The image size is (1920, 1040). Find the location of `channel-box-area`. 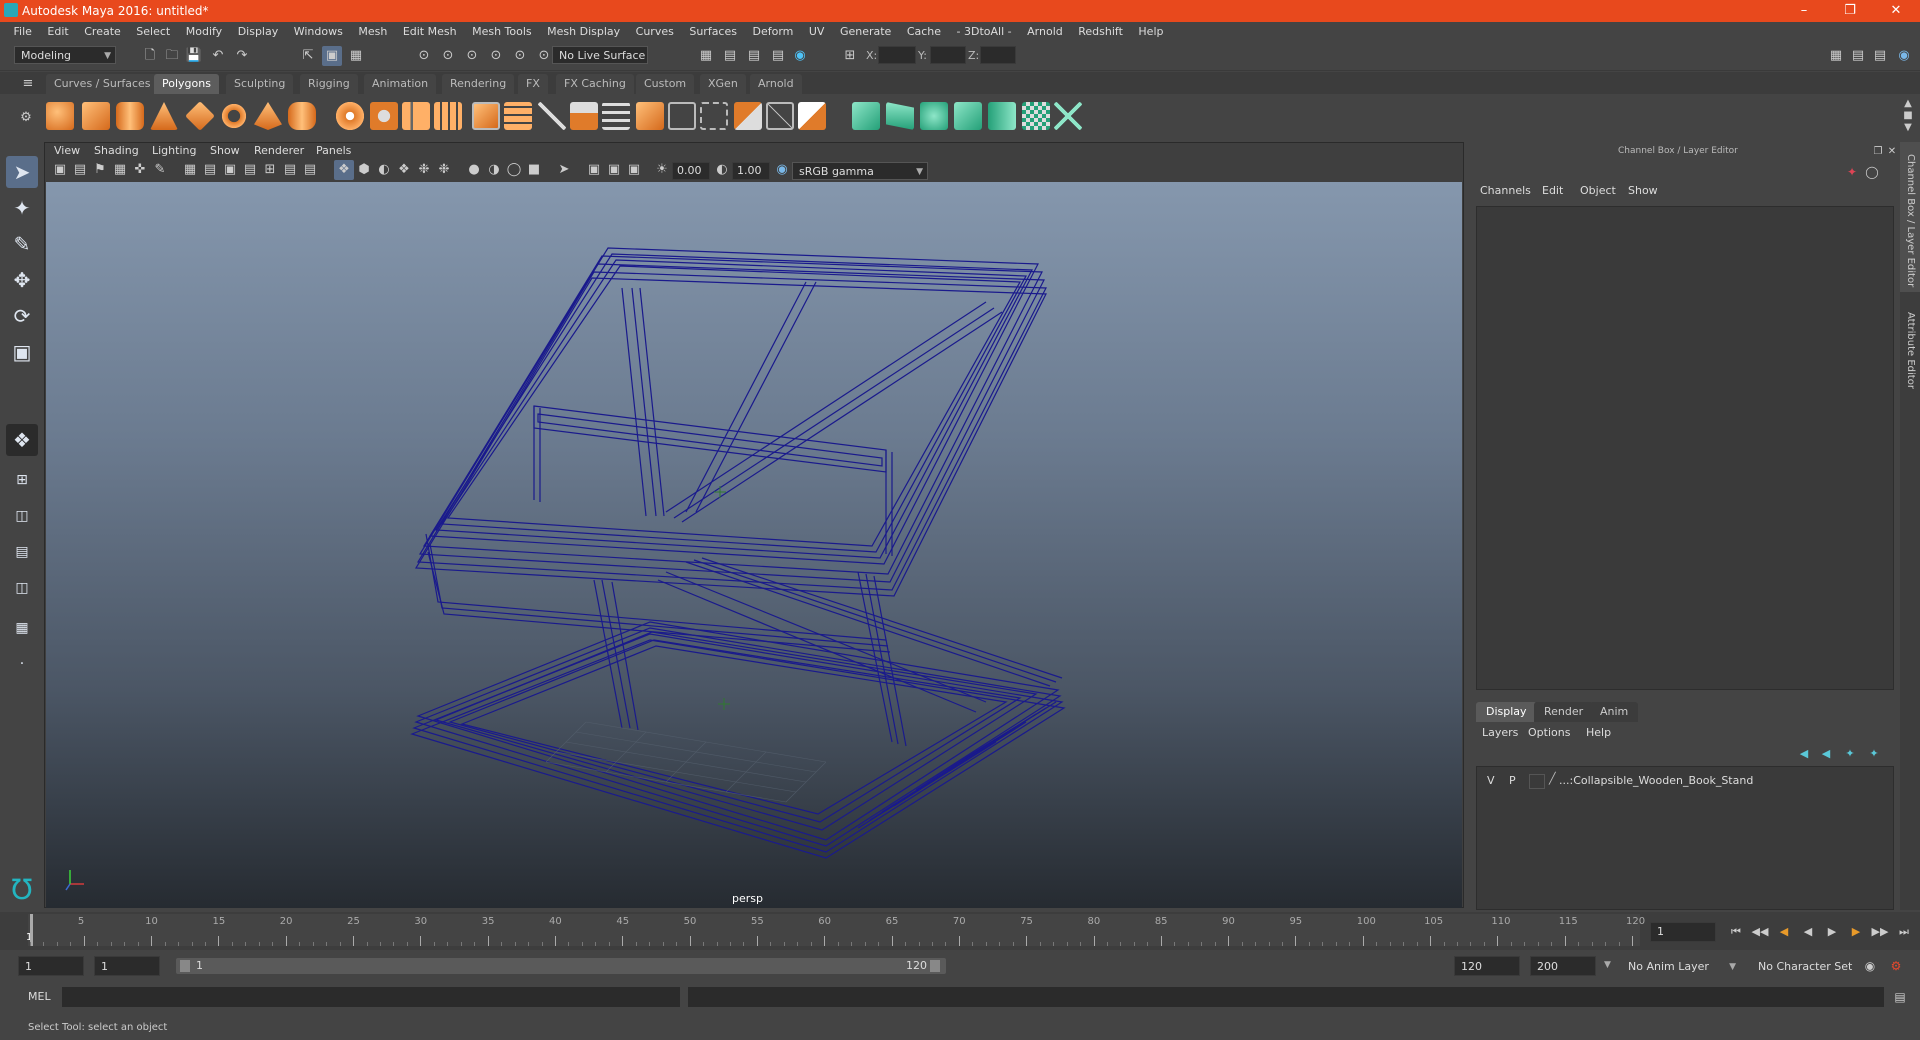

channel-box-area is located at coordinates (1685, 448).